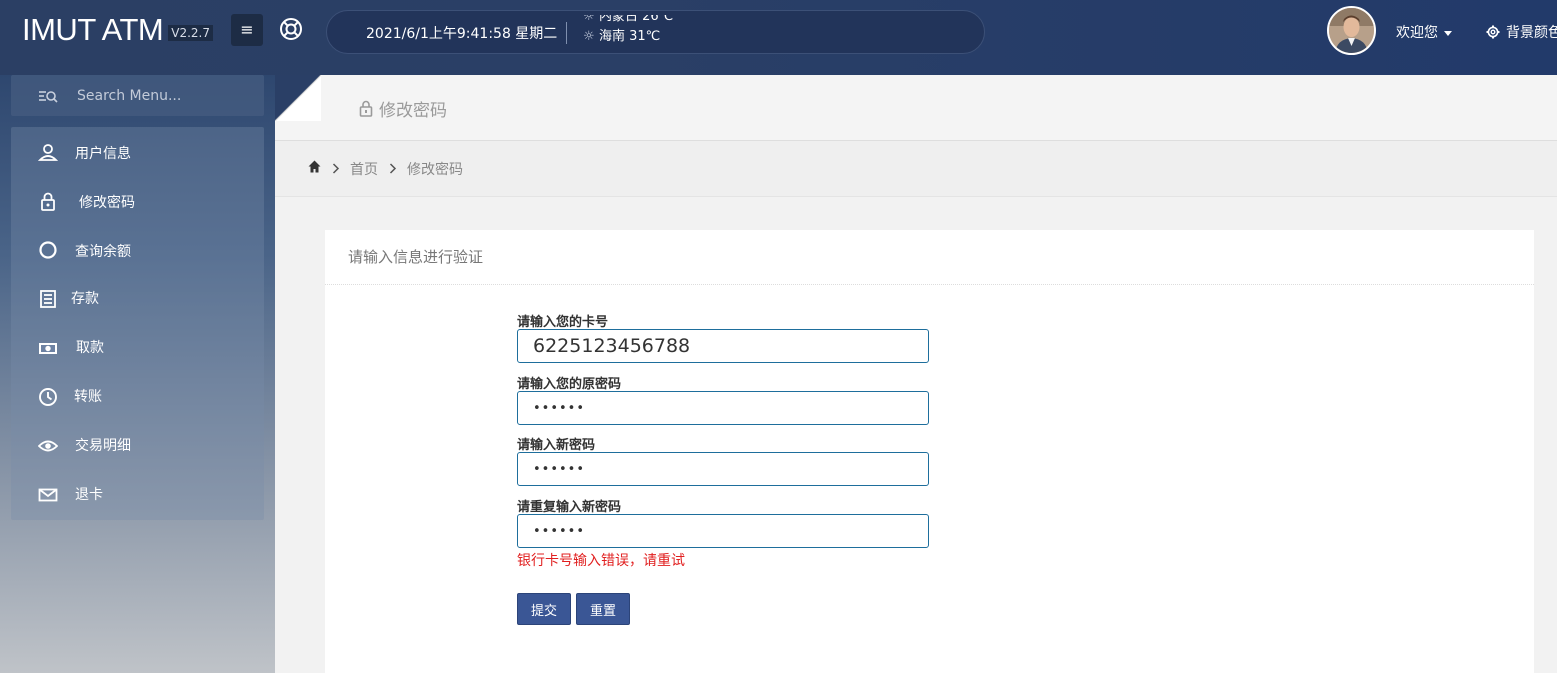  Describe the element at coordinates (566, 33) in the screenshot. I see `divider` at that location.